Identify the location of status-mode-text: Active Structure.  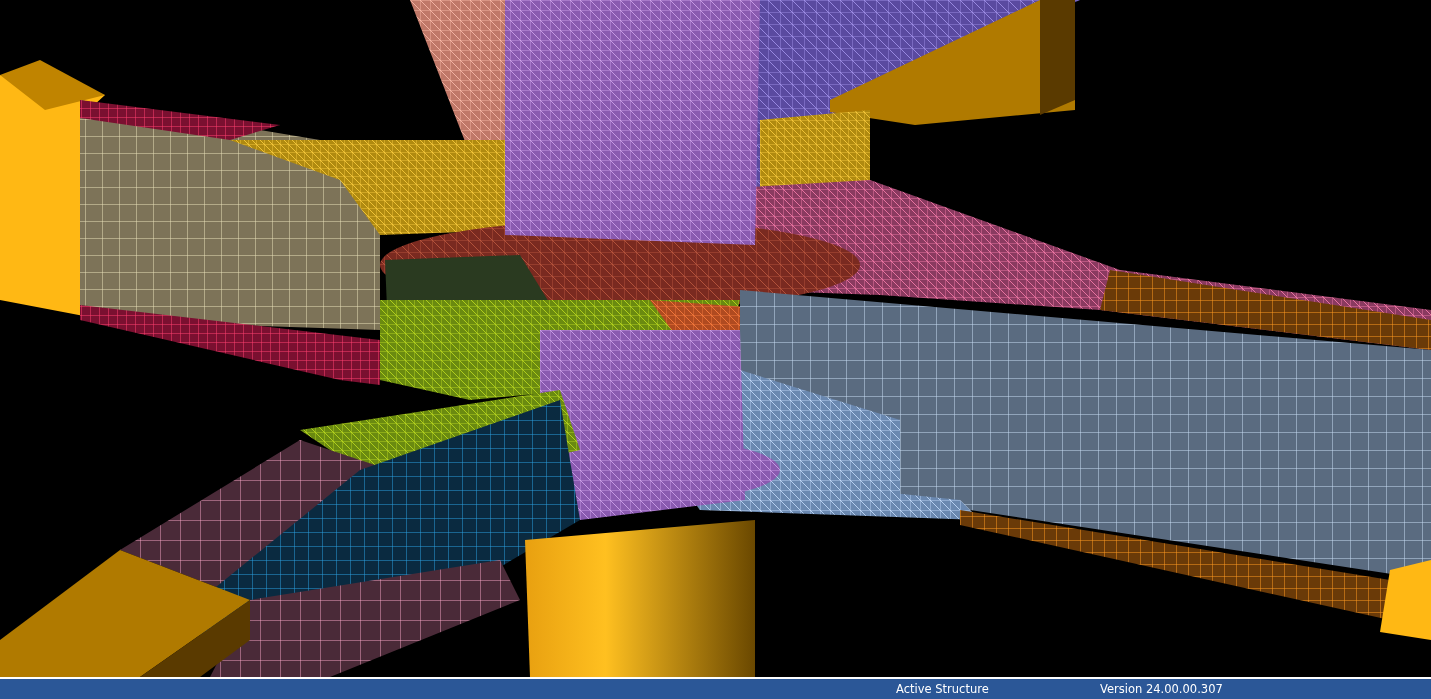
(943, 689).